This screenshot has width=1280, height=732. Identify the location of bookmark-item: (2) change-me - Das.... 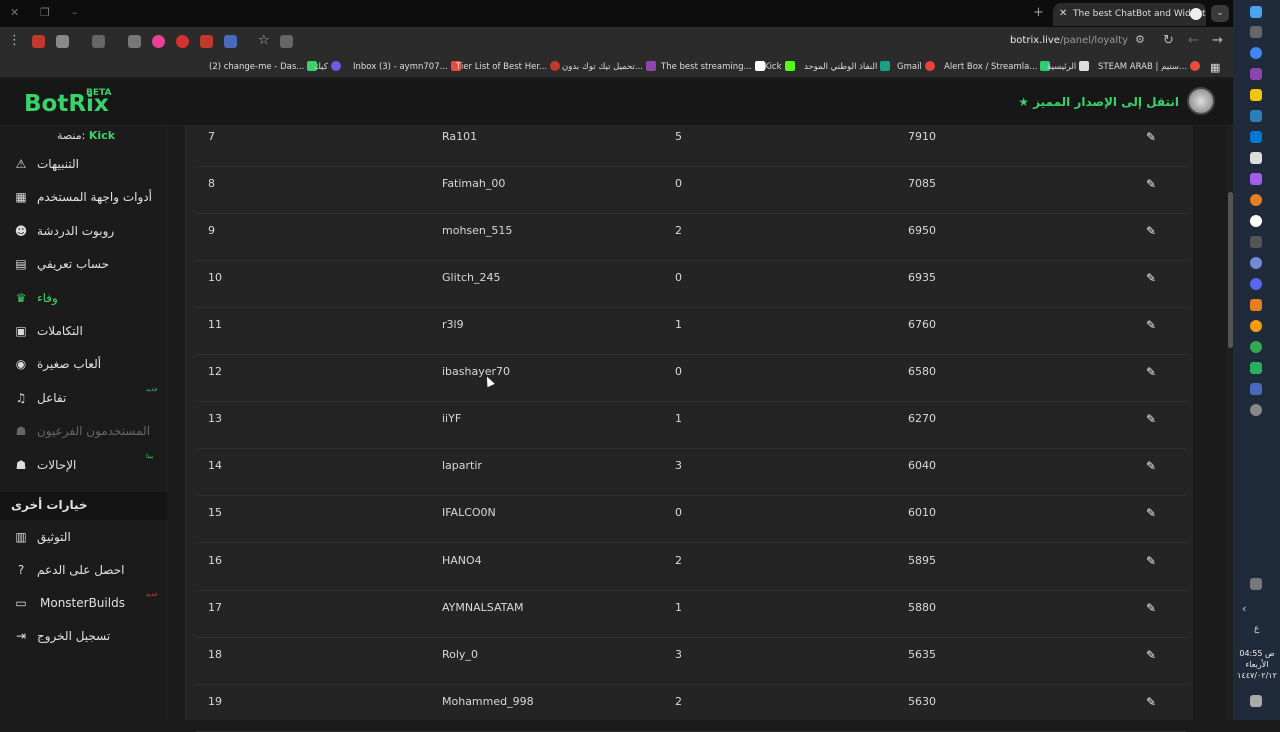
(263, 66).